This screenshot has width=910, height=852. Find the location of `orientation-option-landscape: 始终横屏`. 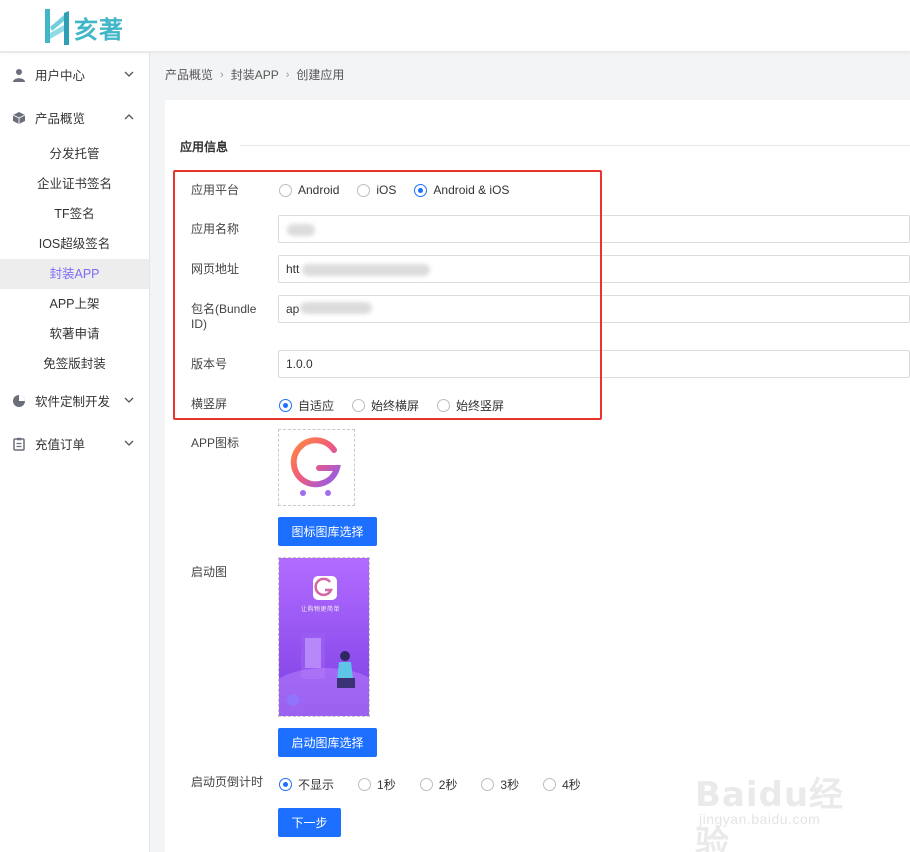

orientation-option-landscape: 始终横屏 is located at coordinates (385, 405).